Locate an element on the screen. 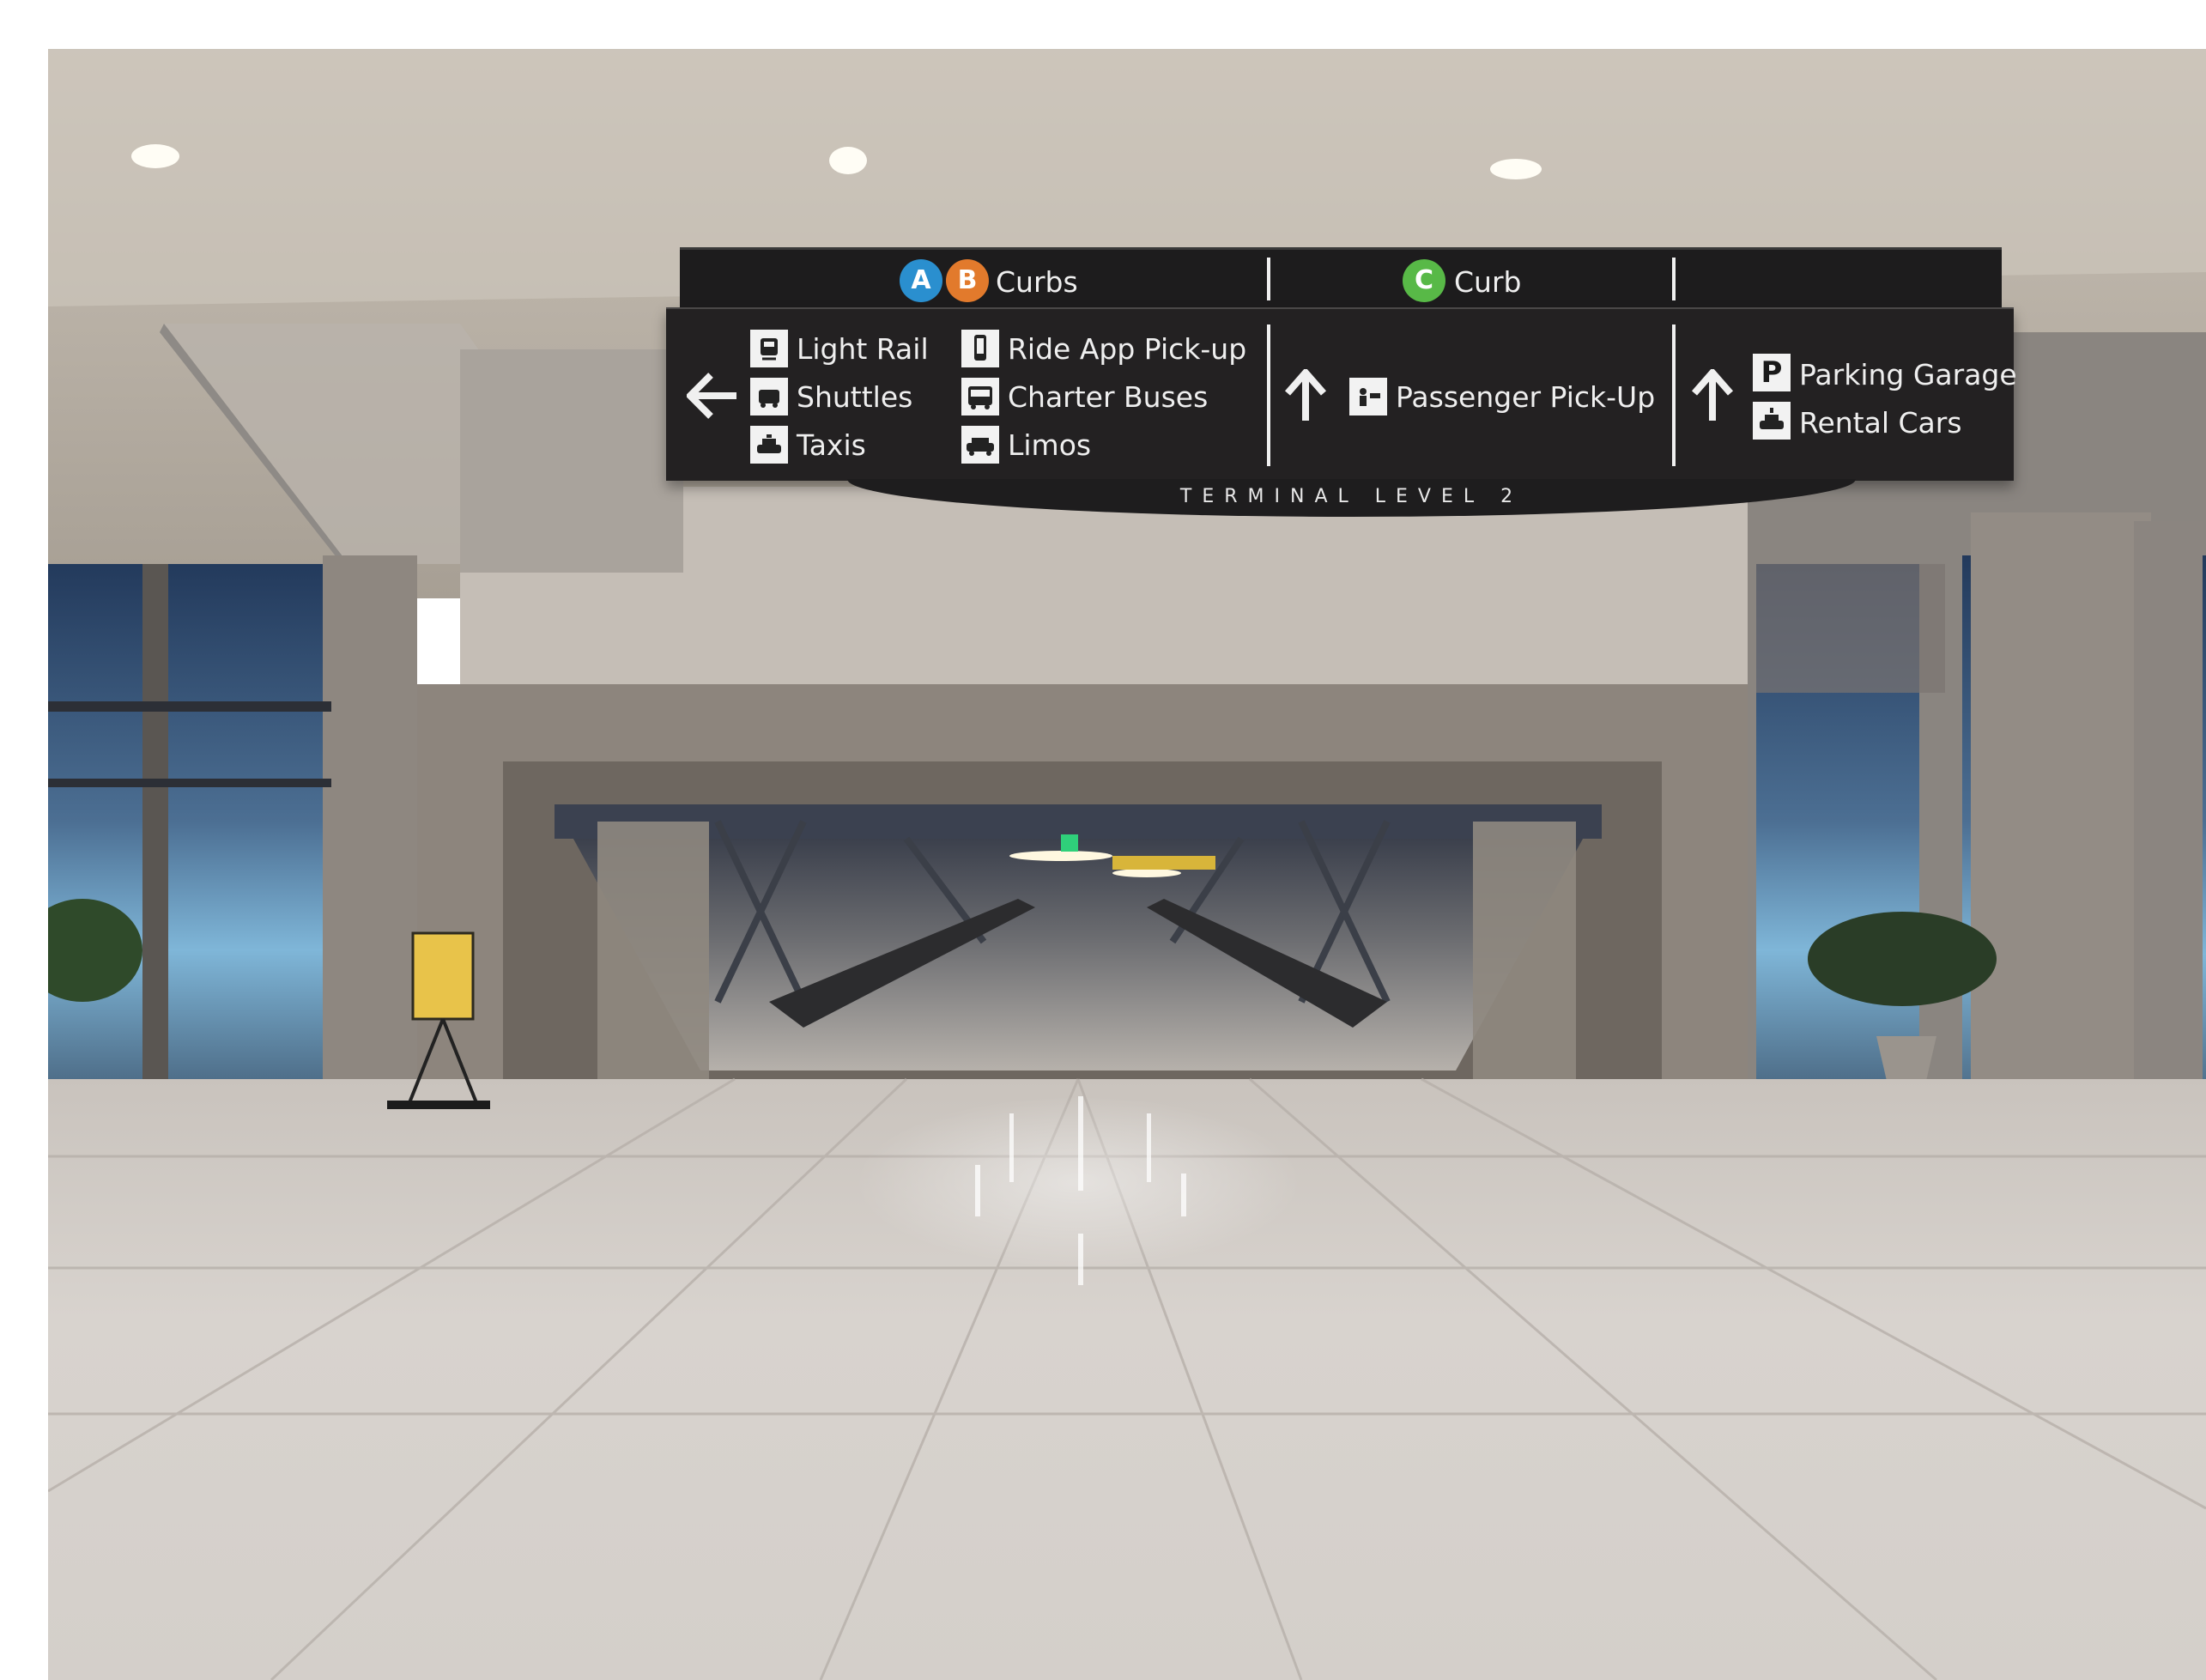 Image resolution: width=2206 pixels, height=1680 pixels. limos-label: Limos is located at coordinates (1050, 445).